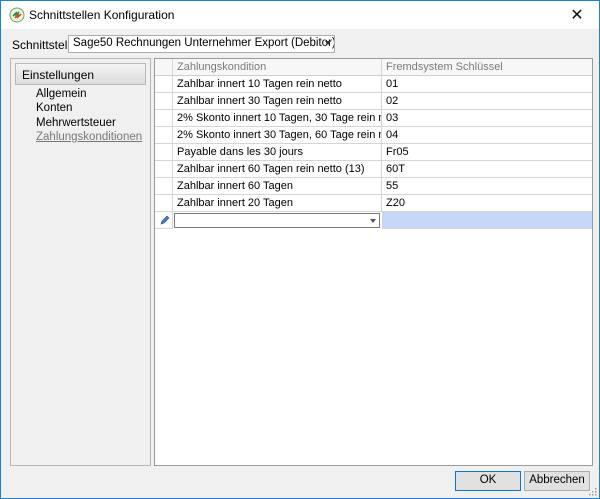 The width and height of the screenshot is (600, 499). What do you see at coordinates (80, 74) in the screenshot?
I see `sidebar-header: Einstellungen` at bounding box center [80, 74].